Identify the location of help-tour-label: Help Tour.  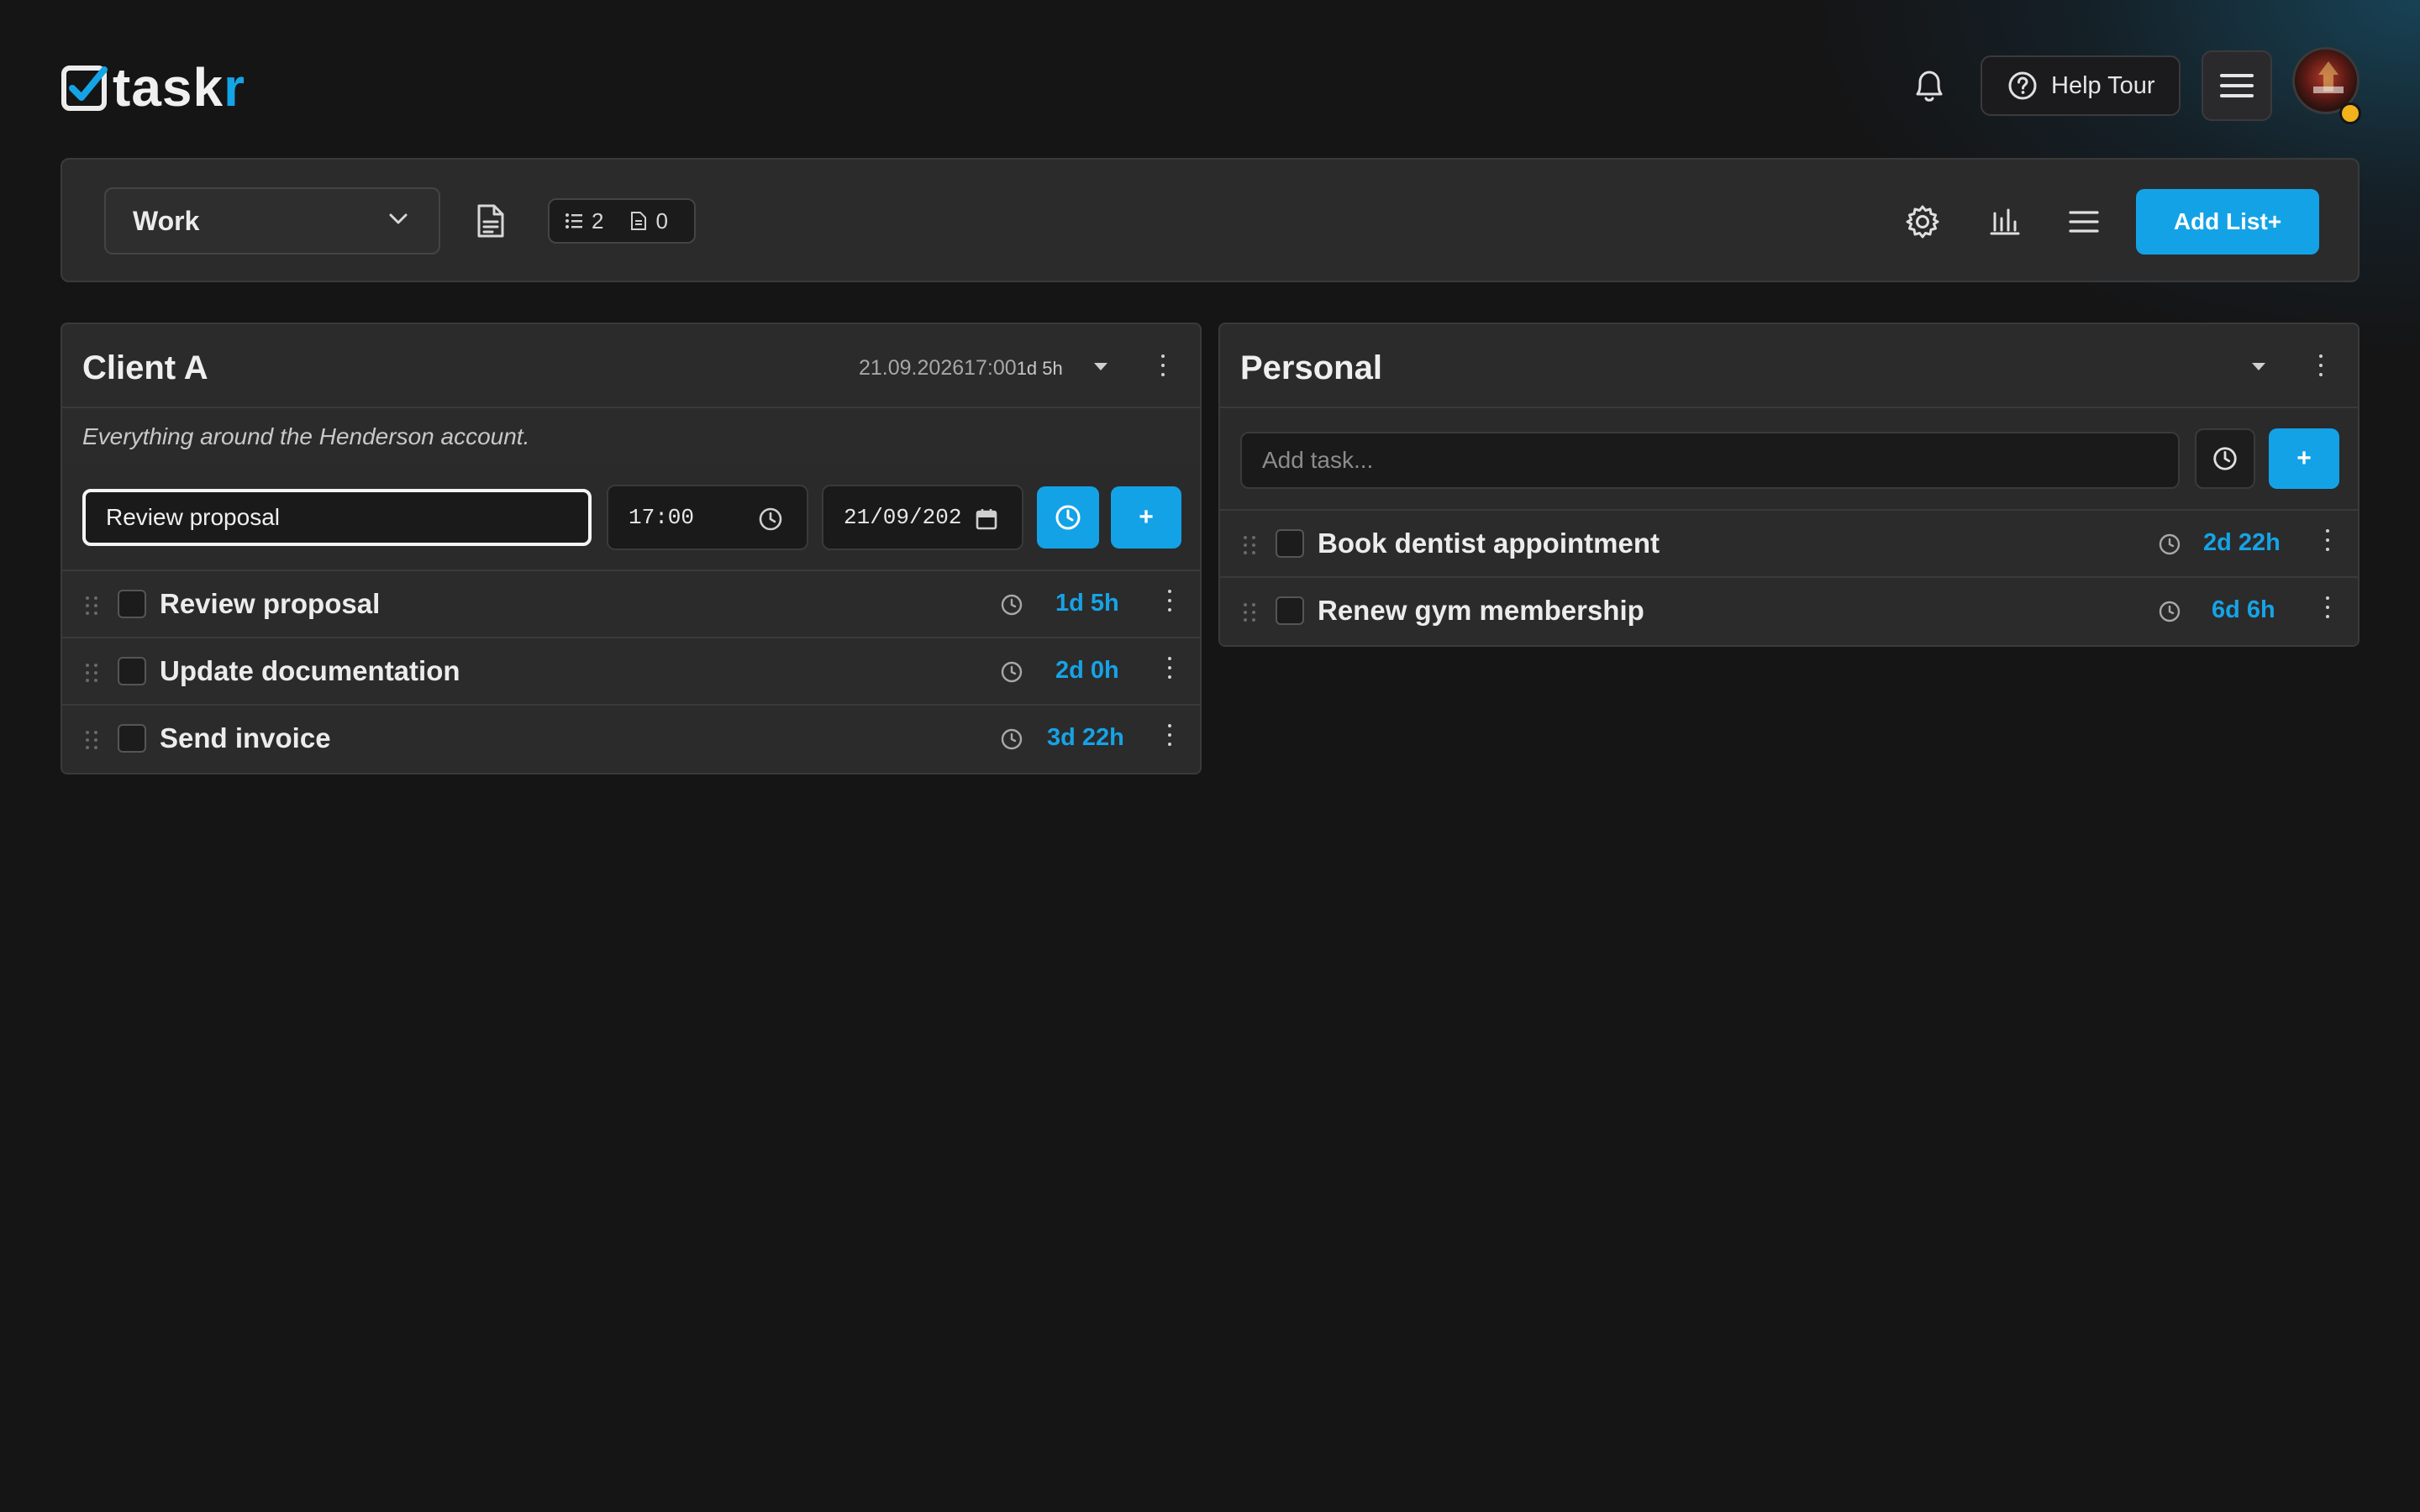
(2103, 85).